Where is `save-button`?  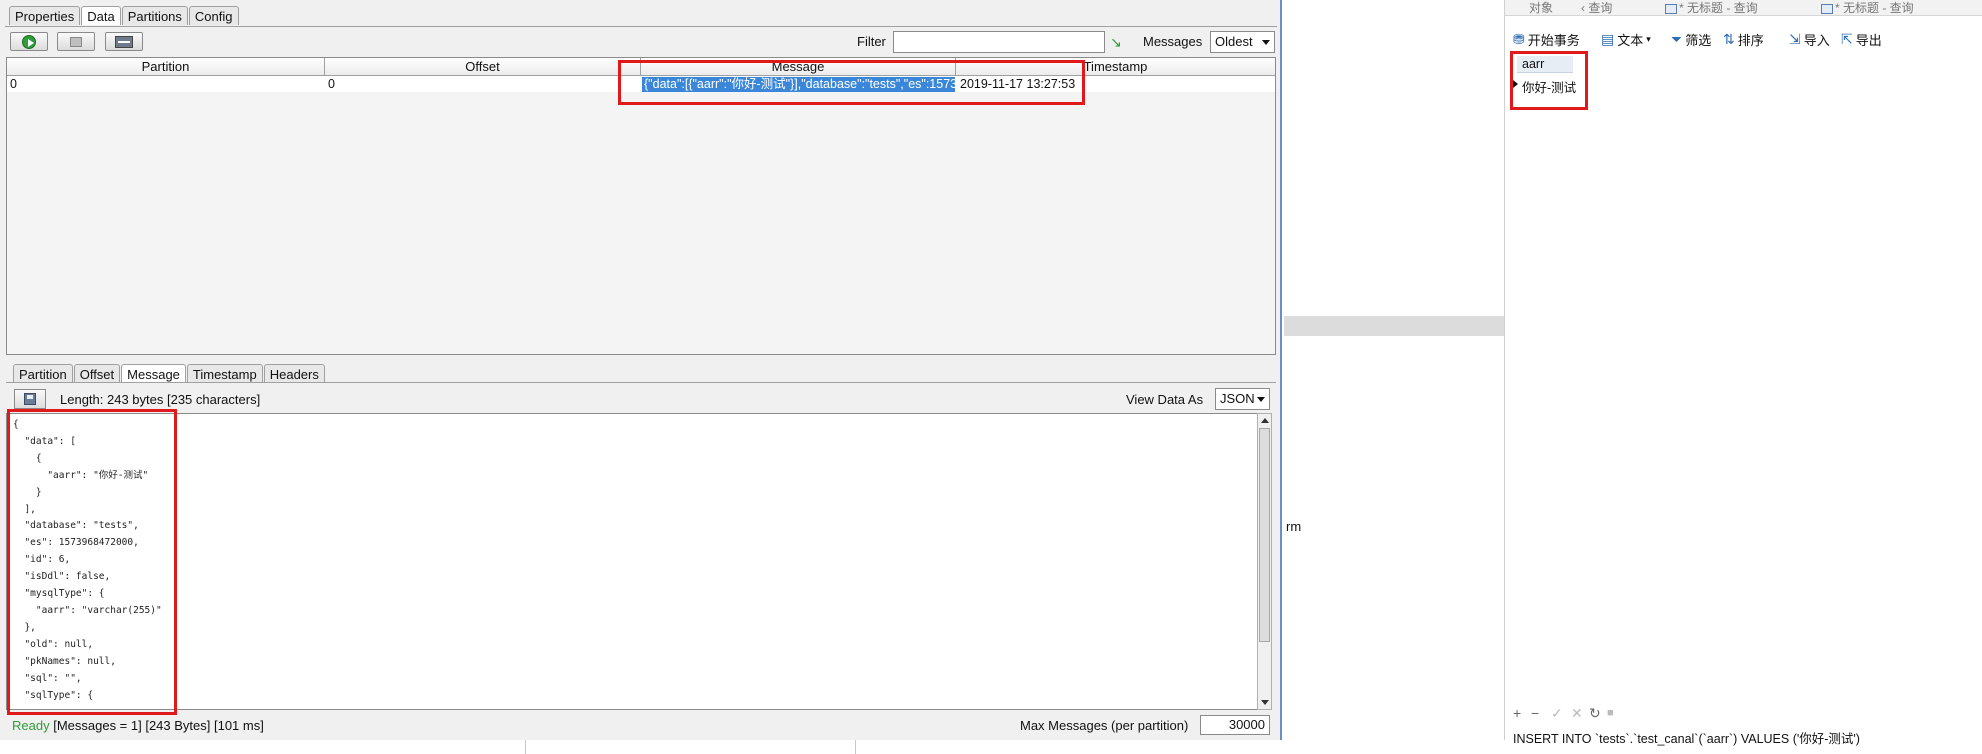 save-button is located at coordinates (30, 399).